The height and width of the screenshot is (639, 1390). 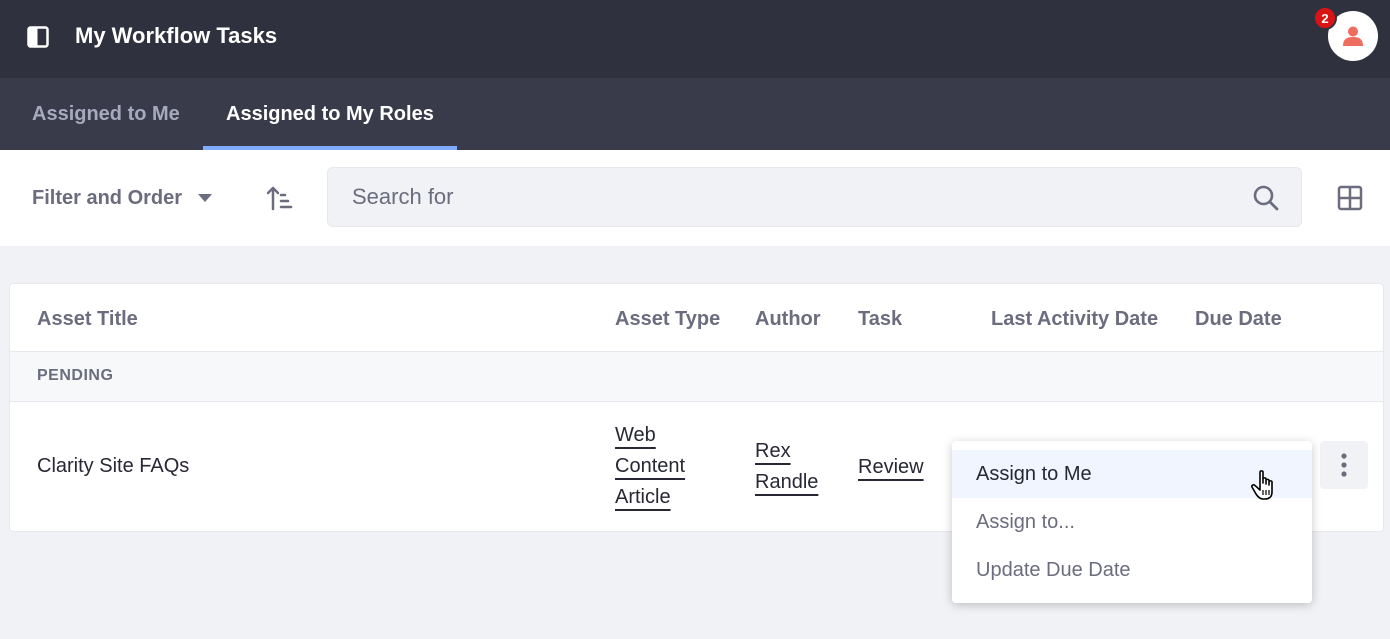 What do you see at coordinates (330, 114) in the screenshot?
I see `tab-assigned-to-my-roles: Assigned to My Roles` at bounding box center [330, 114].